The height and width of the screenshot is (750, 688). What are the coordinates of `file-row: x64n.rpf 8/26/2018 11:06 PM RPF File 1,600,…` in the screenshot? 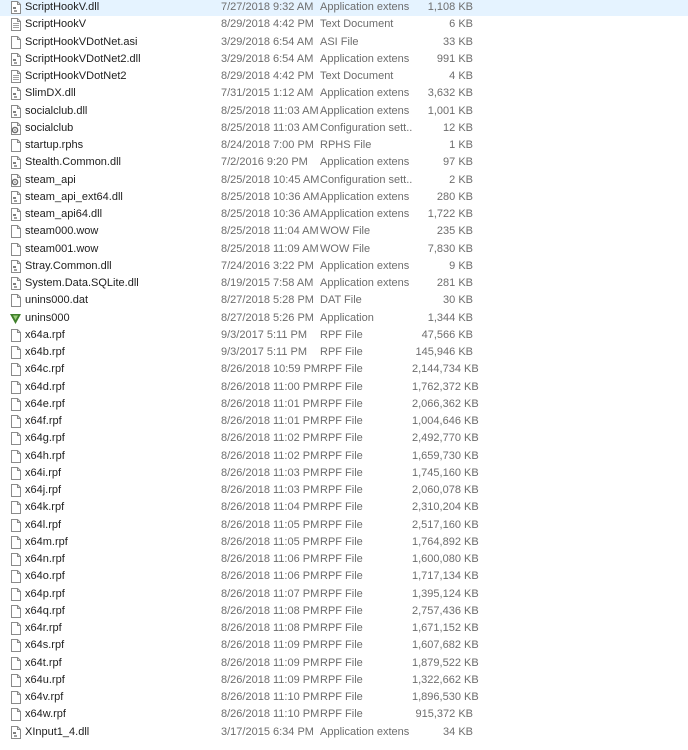 It's located at (344, 559).